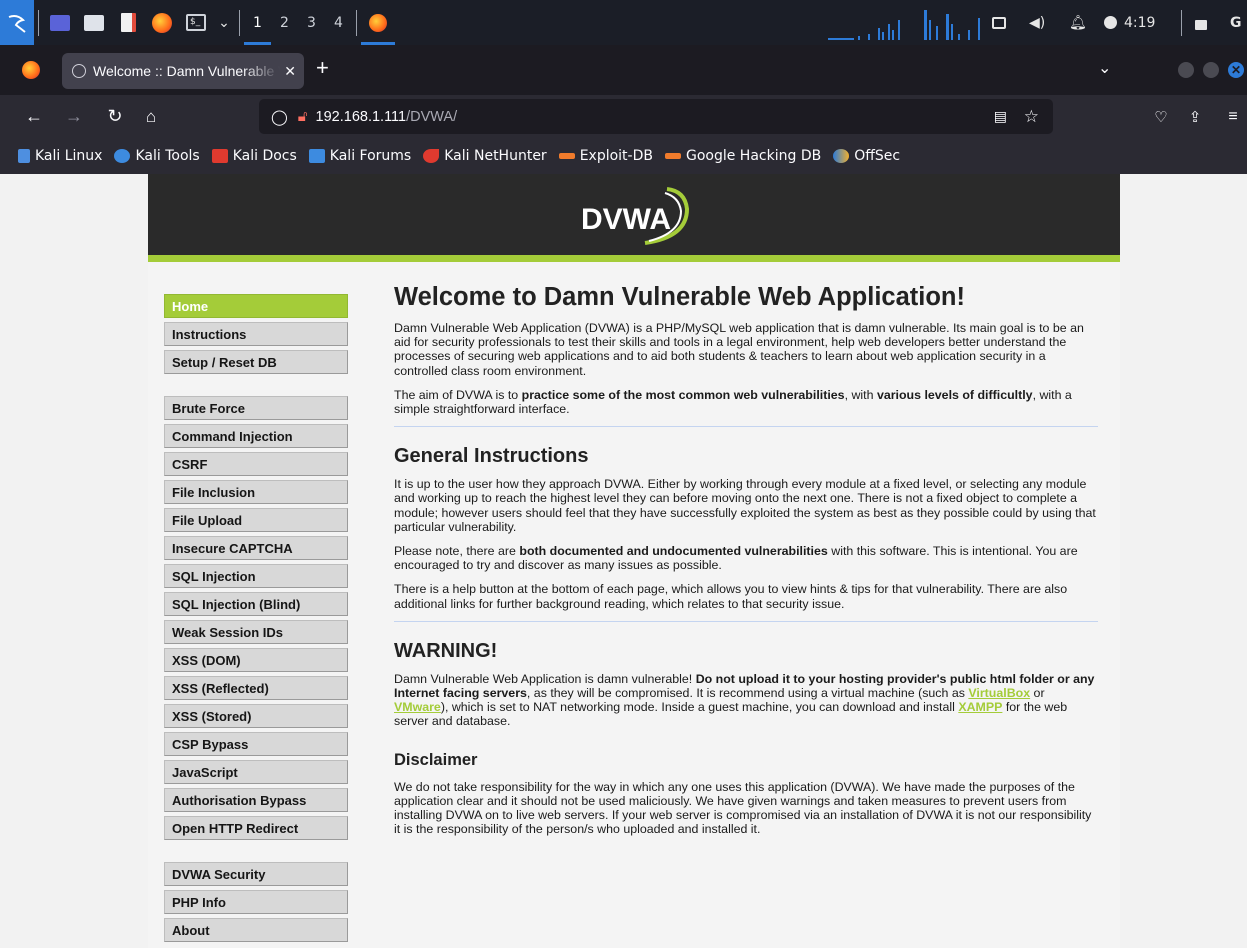 The image size is (1247, 948). I want to click on url-path: /DVWA/, so click(432, 116).